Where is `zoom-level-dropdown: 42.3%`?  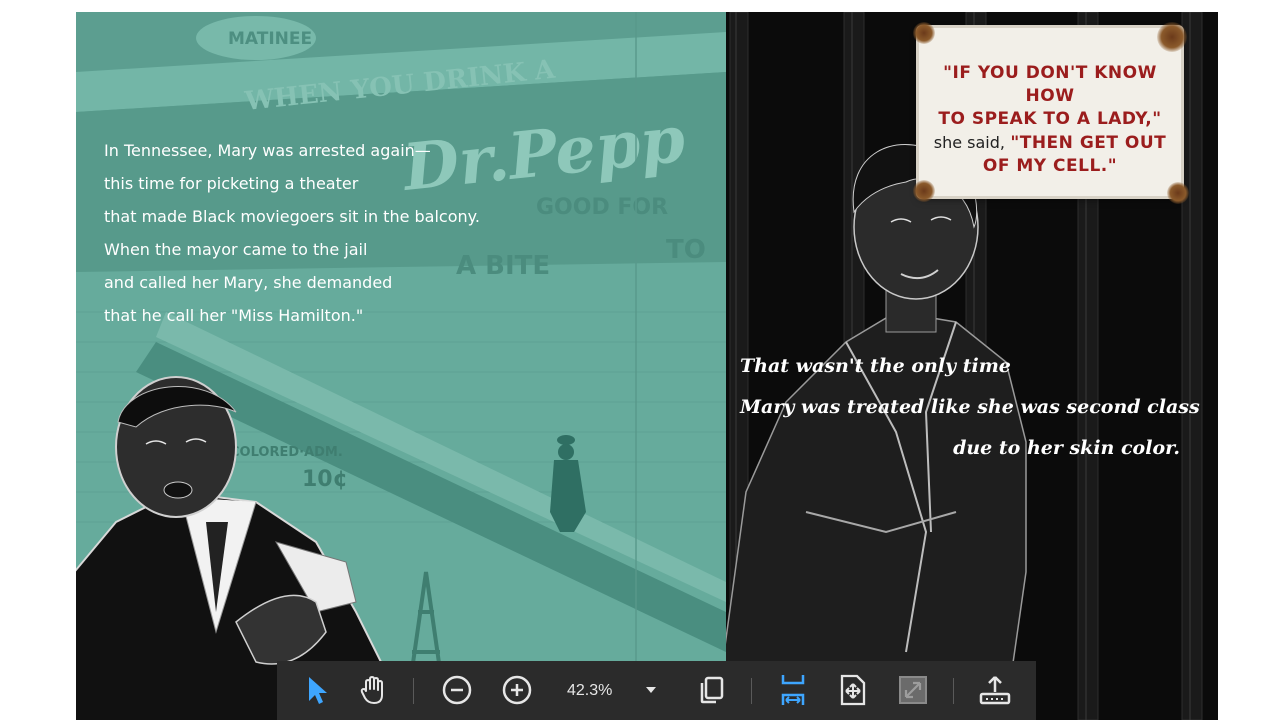
zoom-level-dropdown: 42.3% is located at coordinates (613, 691).